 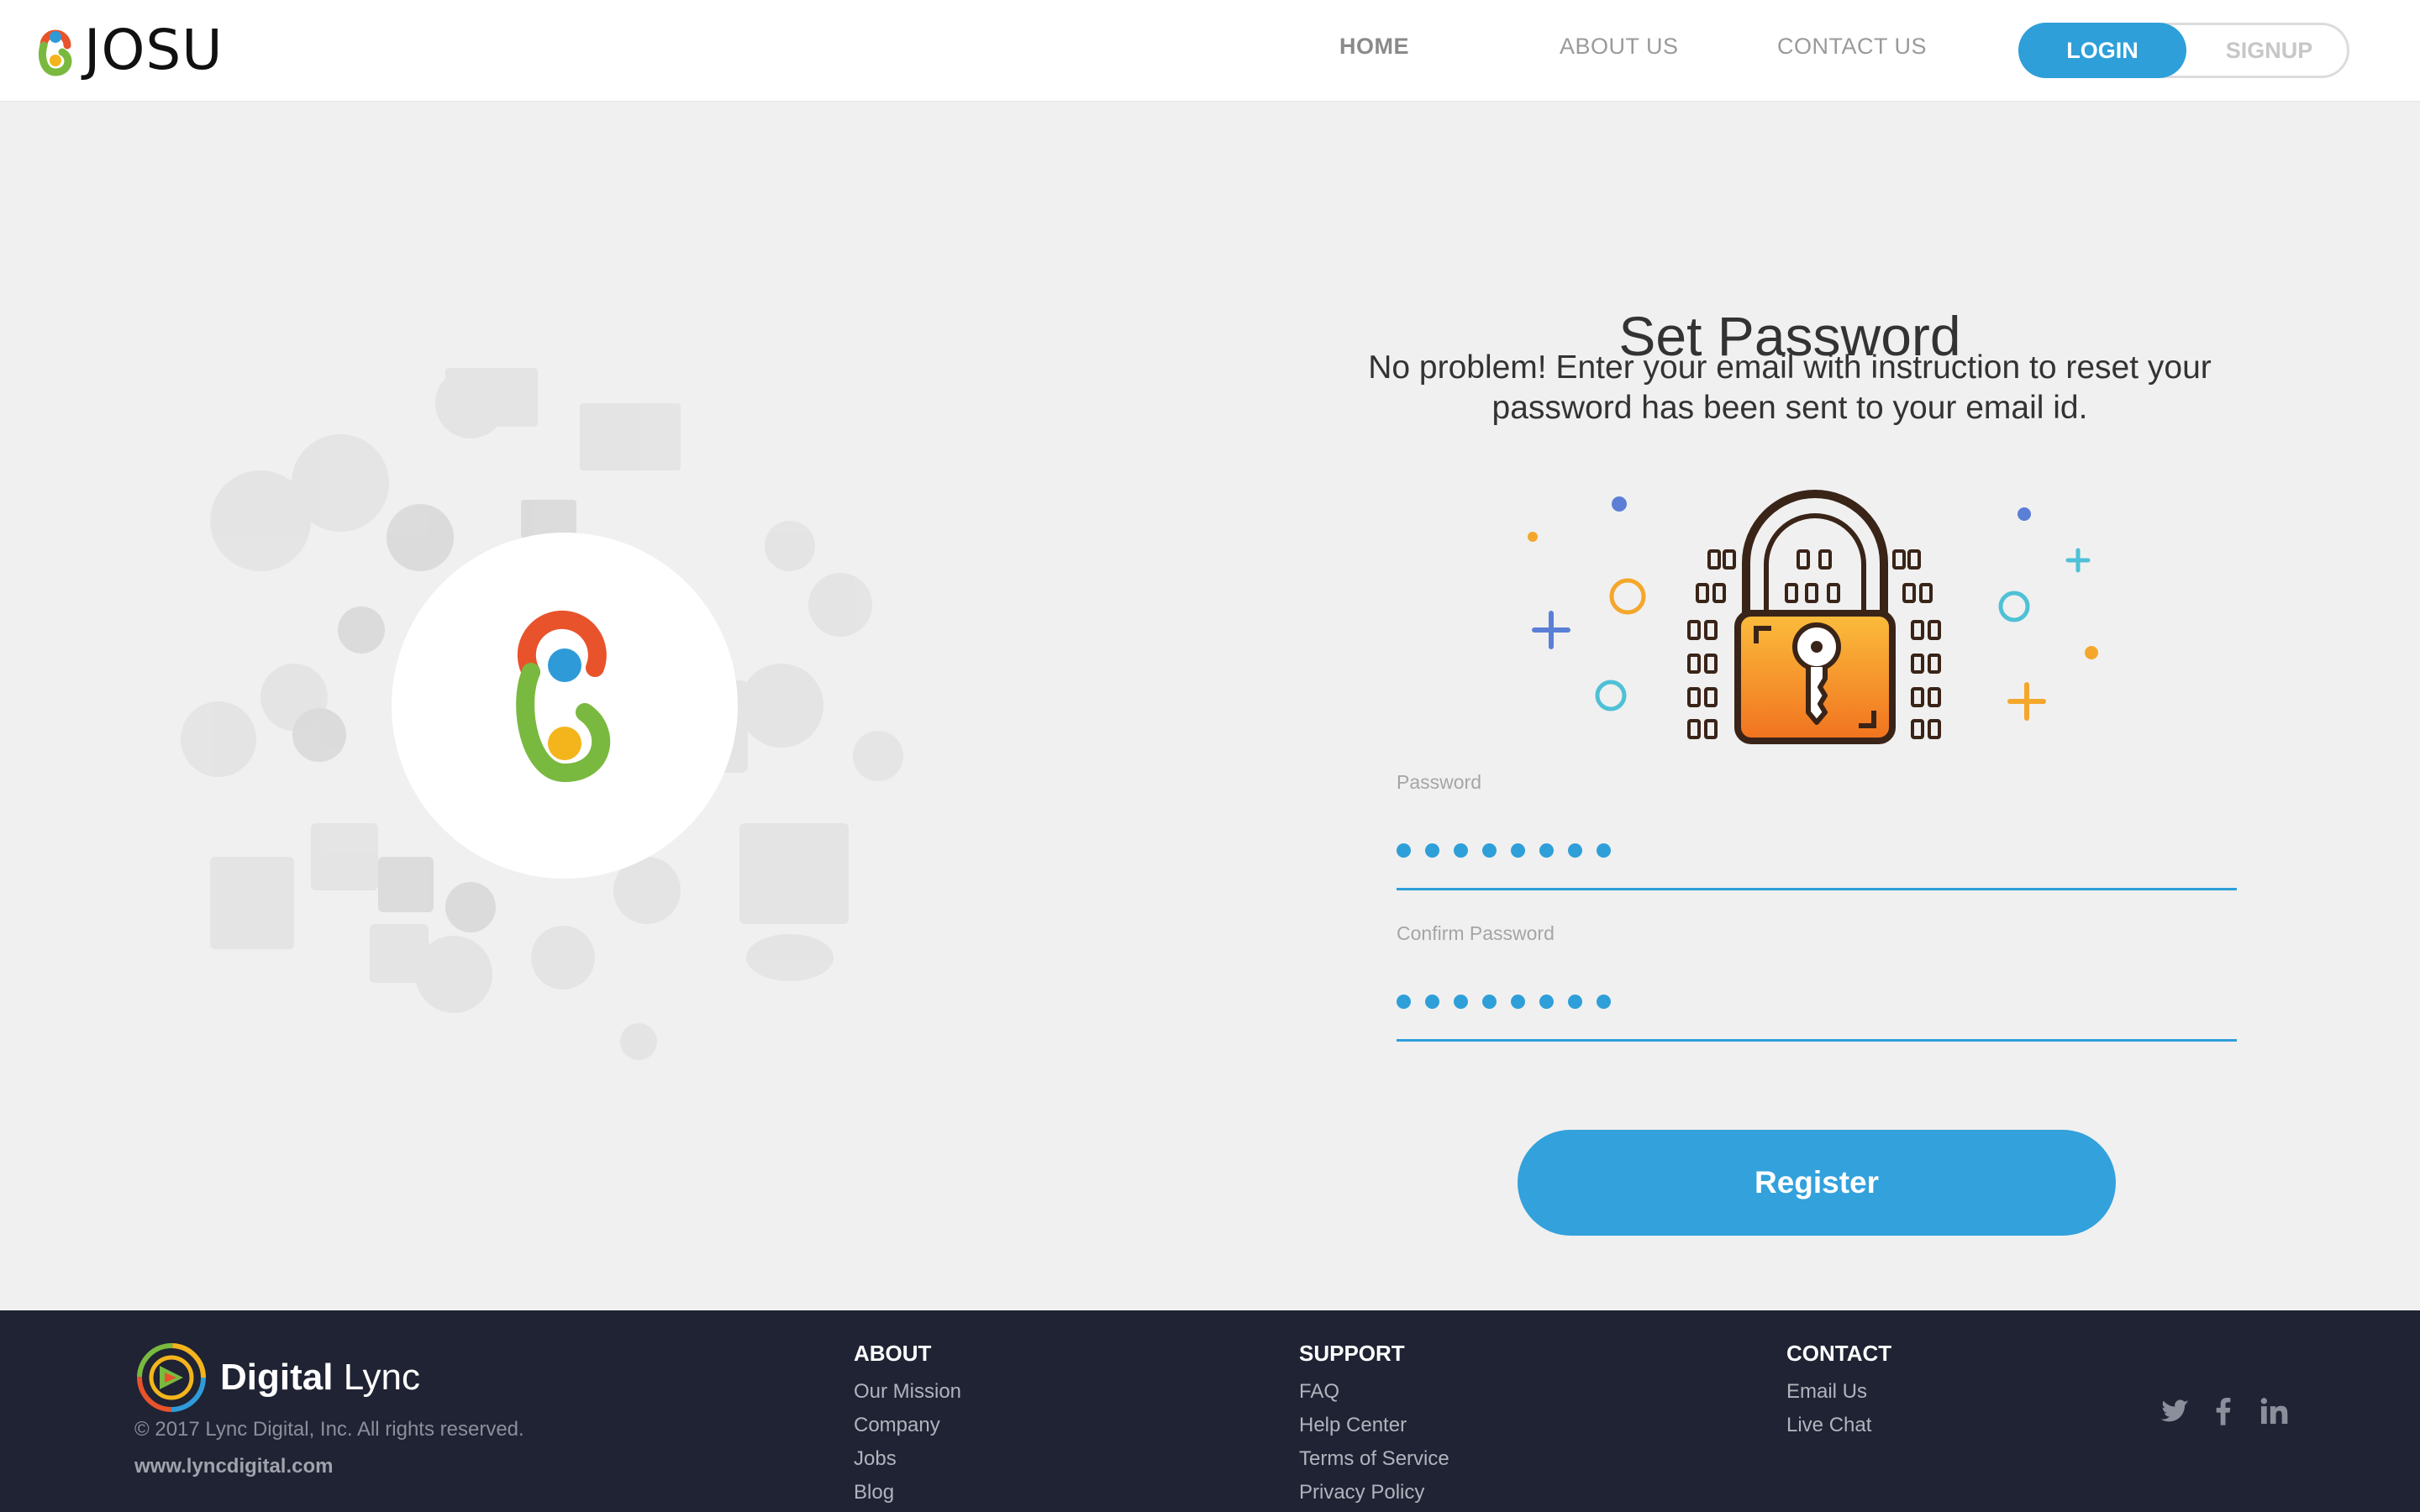 I want to click on brand-name: JOSU, so click(x=154, y=50).